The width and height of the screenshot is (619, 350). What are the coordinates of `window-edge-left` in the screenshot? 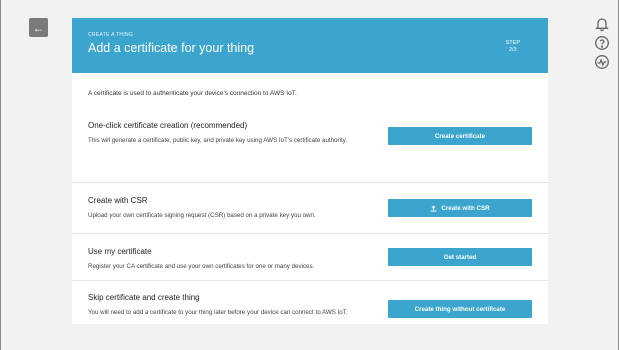 It's located at (0, 175).